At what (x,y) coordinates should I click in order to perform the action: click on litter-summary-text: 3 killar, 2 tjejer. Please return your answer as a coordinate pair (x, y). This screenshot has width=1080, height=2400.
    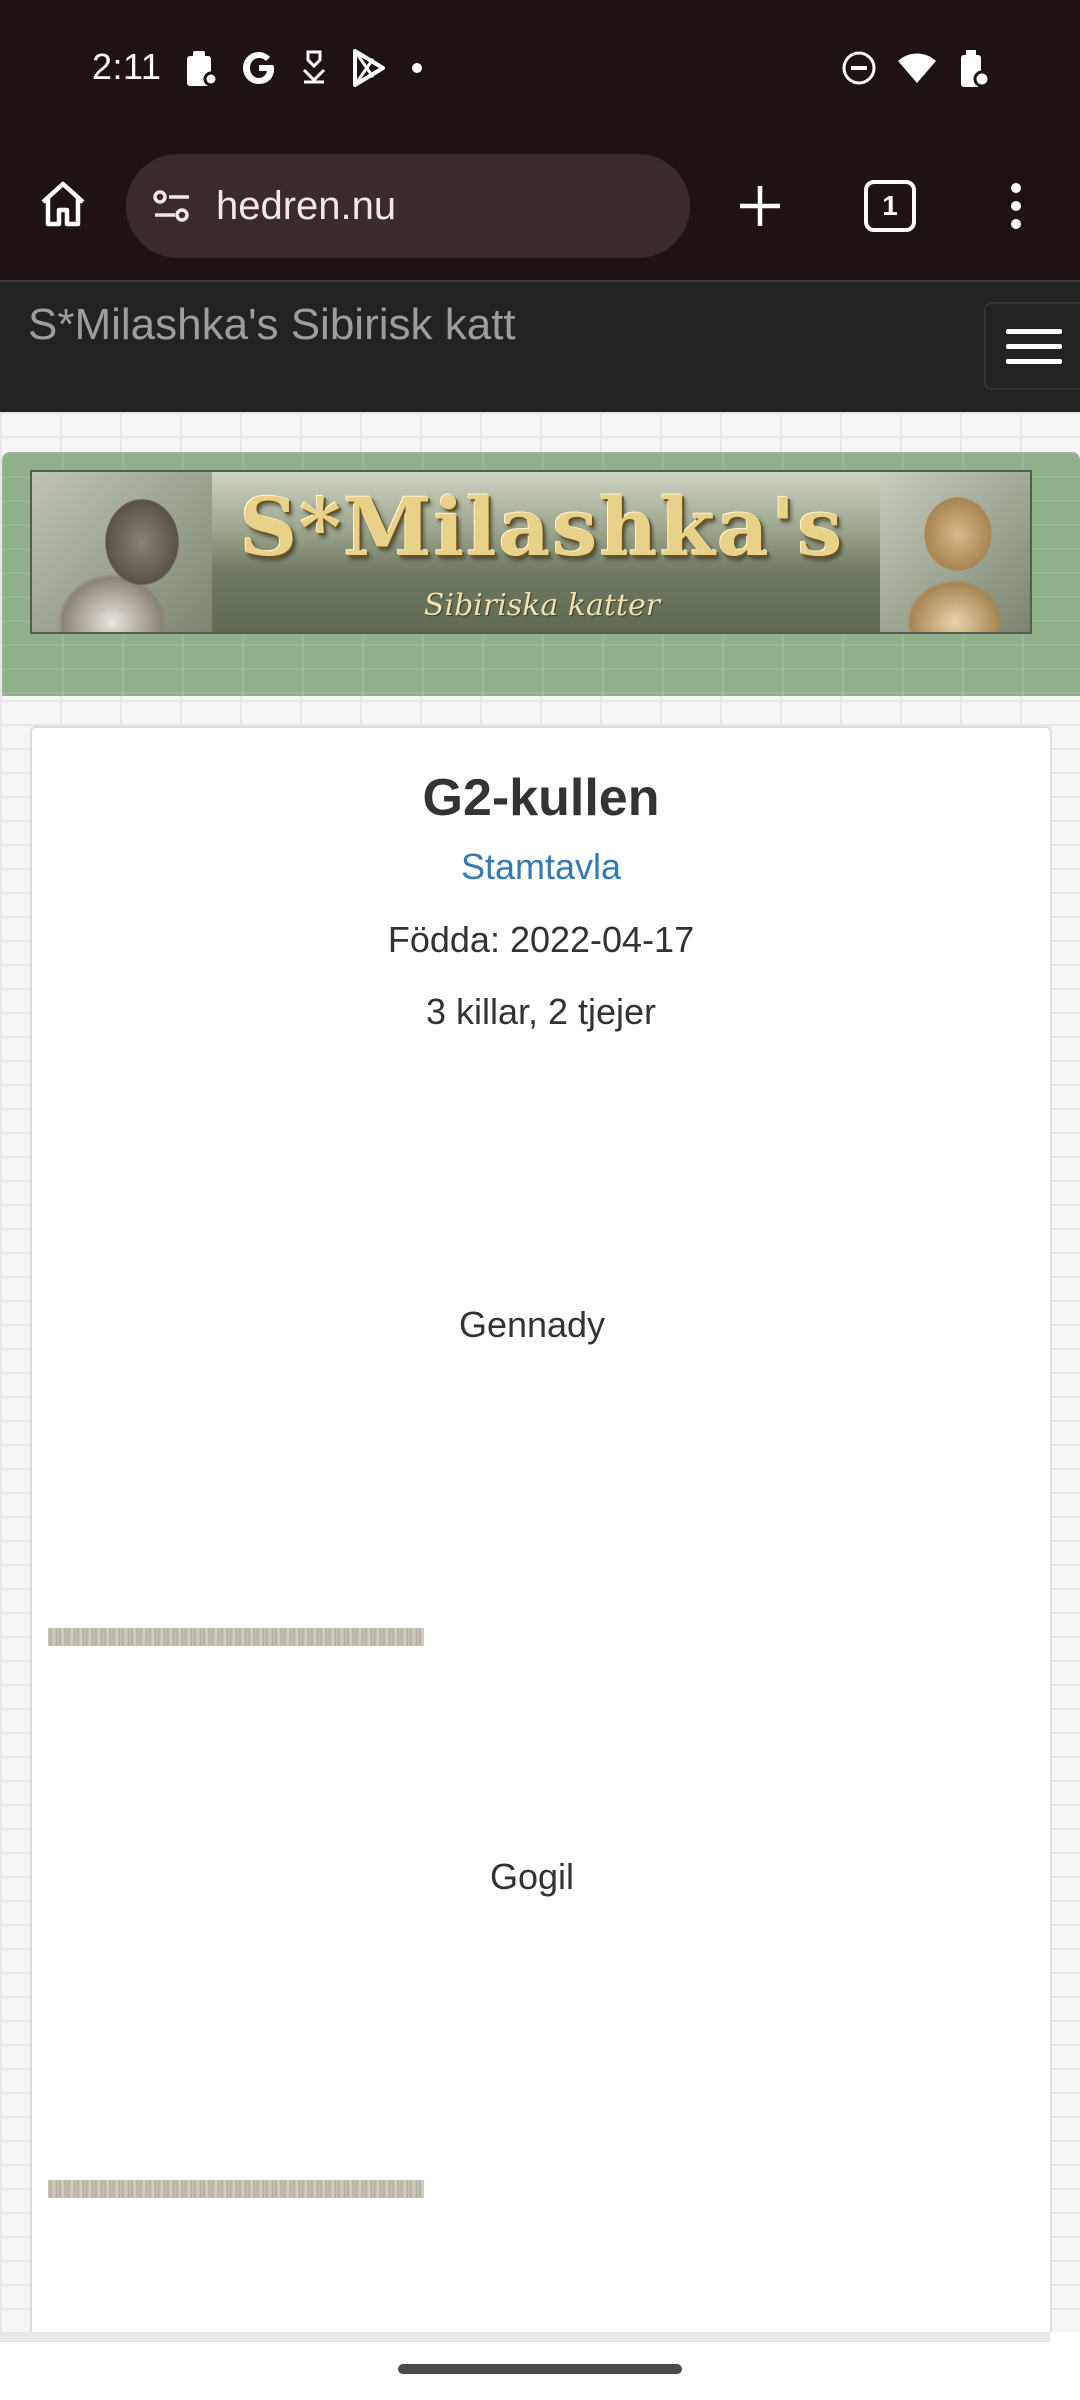
    Looking at the image, I should click on (541, 1011).